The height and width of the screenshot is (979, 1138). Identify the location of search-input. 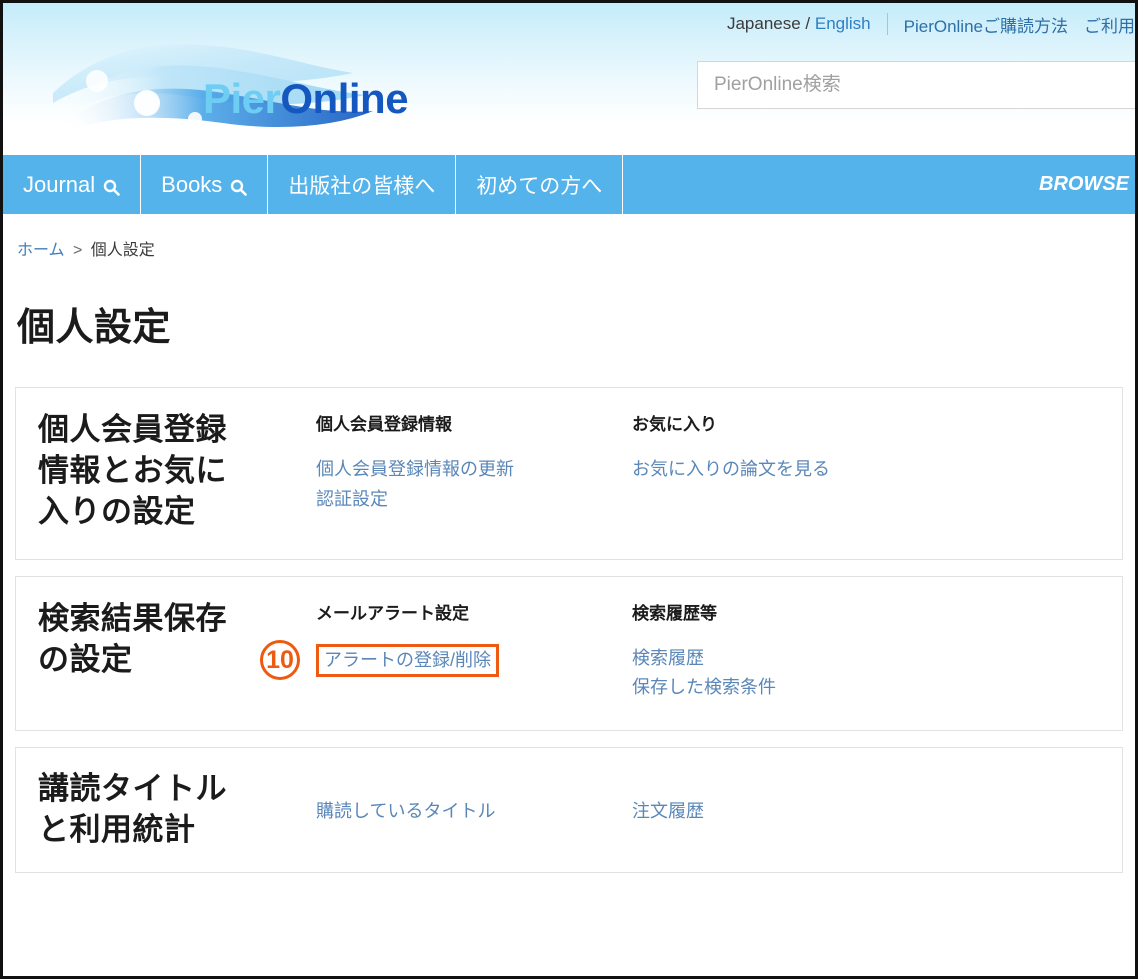
(916, 85).